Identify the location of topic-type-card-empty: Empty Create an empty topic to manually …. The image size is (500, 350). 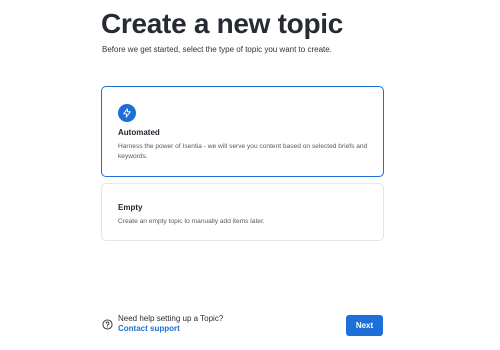
(242, 212).